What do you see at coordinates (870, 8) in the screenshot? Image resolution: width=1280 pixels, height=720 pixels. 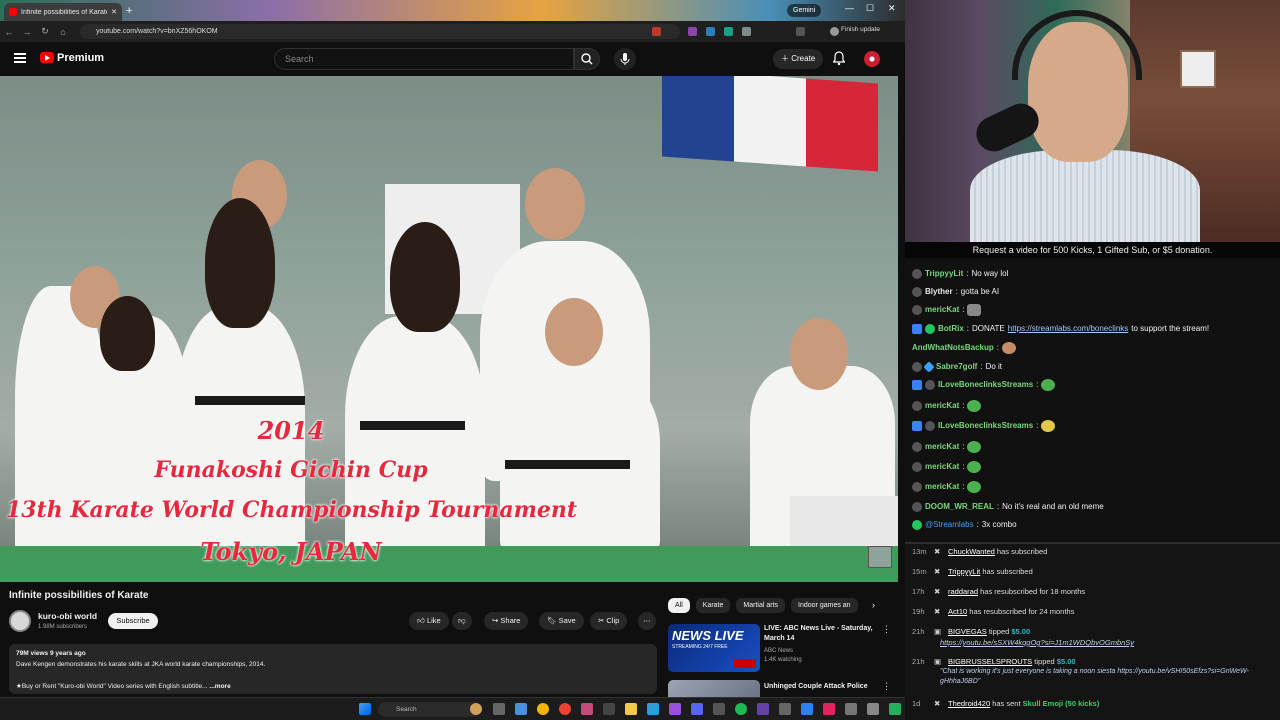 I see `maximize-icon: ☐` at bounding box center [870, 8].